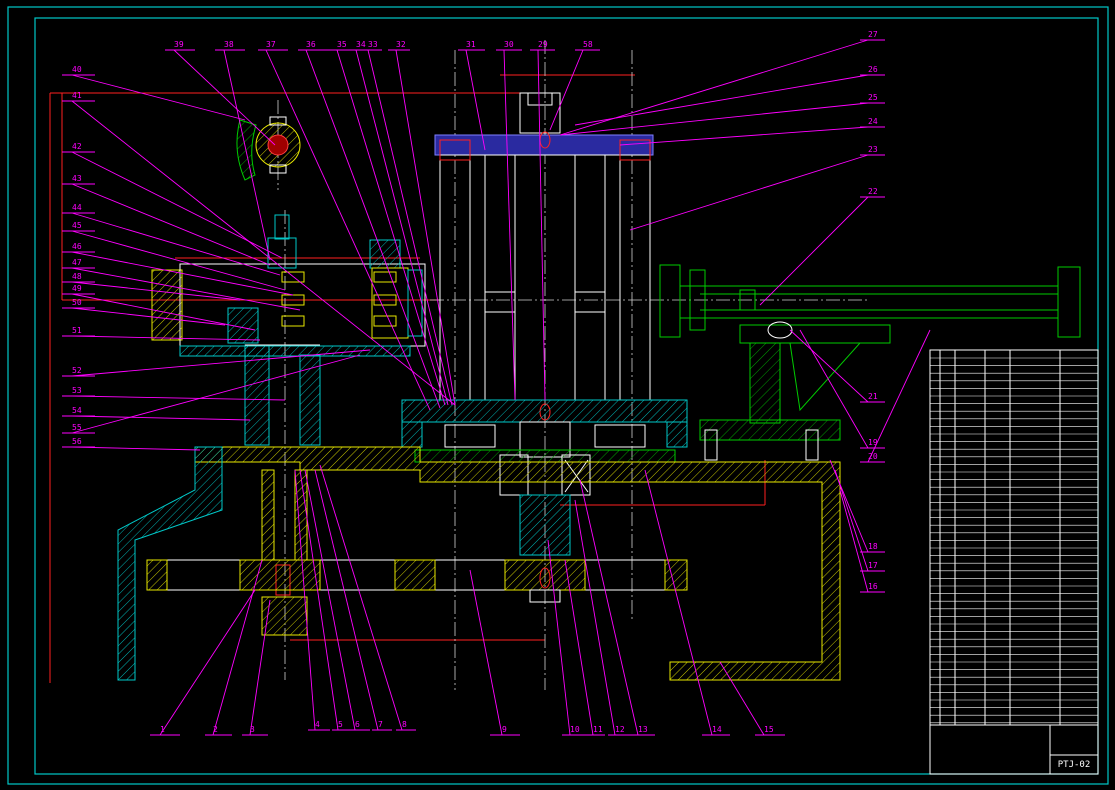 The height and width of the screenshot is (790, 1115). What do you see at coordinates (179, 44) in the screenshot?
I see `balloon-39: 39` at bounding box center [179, 44].